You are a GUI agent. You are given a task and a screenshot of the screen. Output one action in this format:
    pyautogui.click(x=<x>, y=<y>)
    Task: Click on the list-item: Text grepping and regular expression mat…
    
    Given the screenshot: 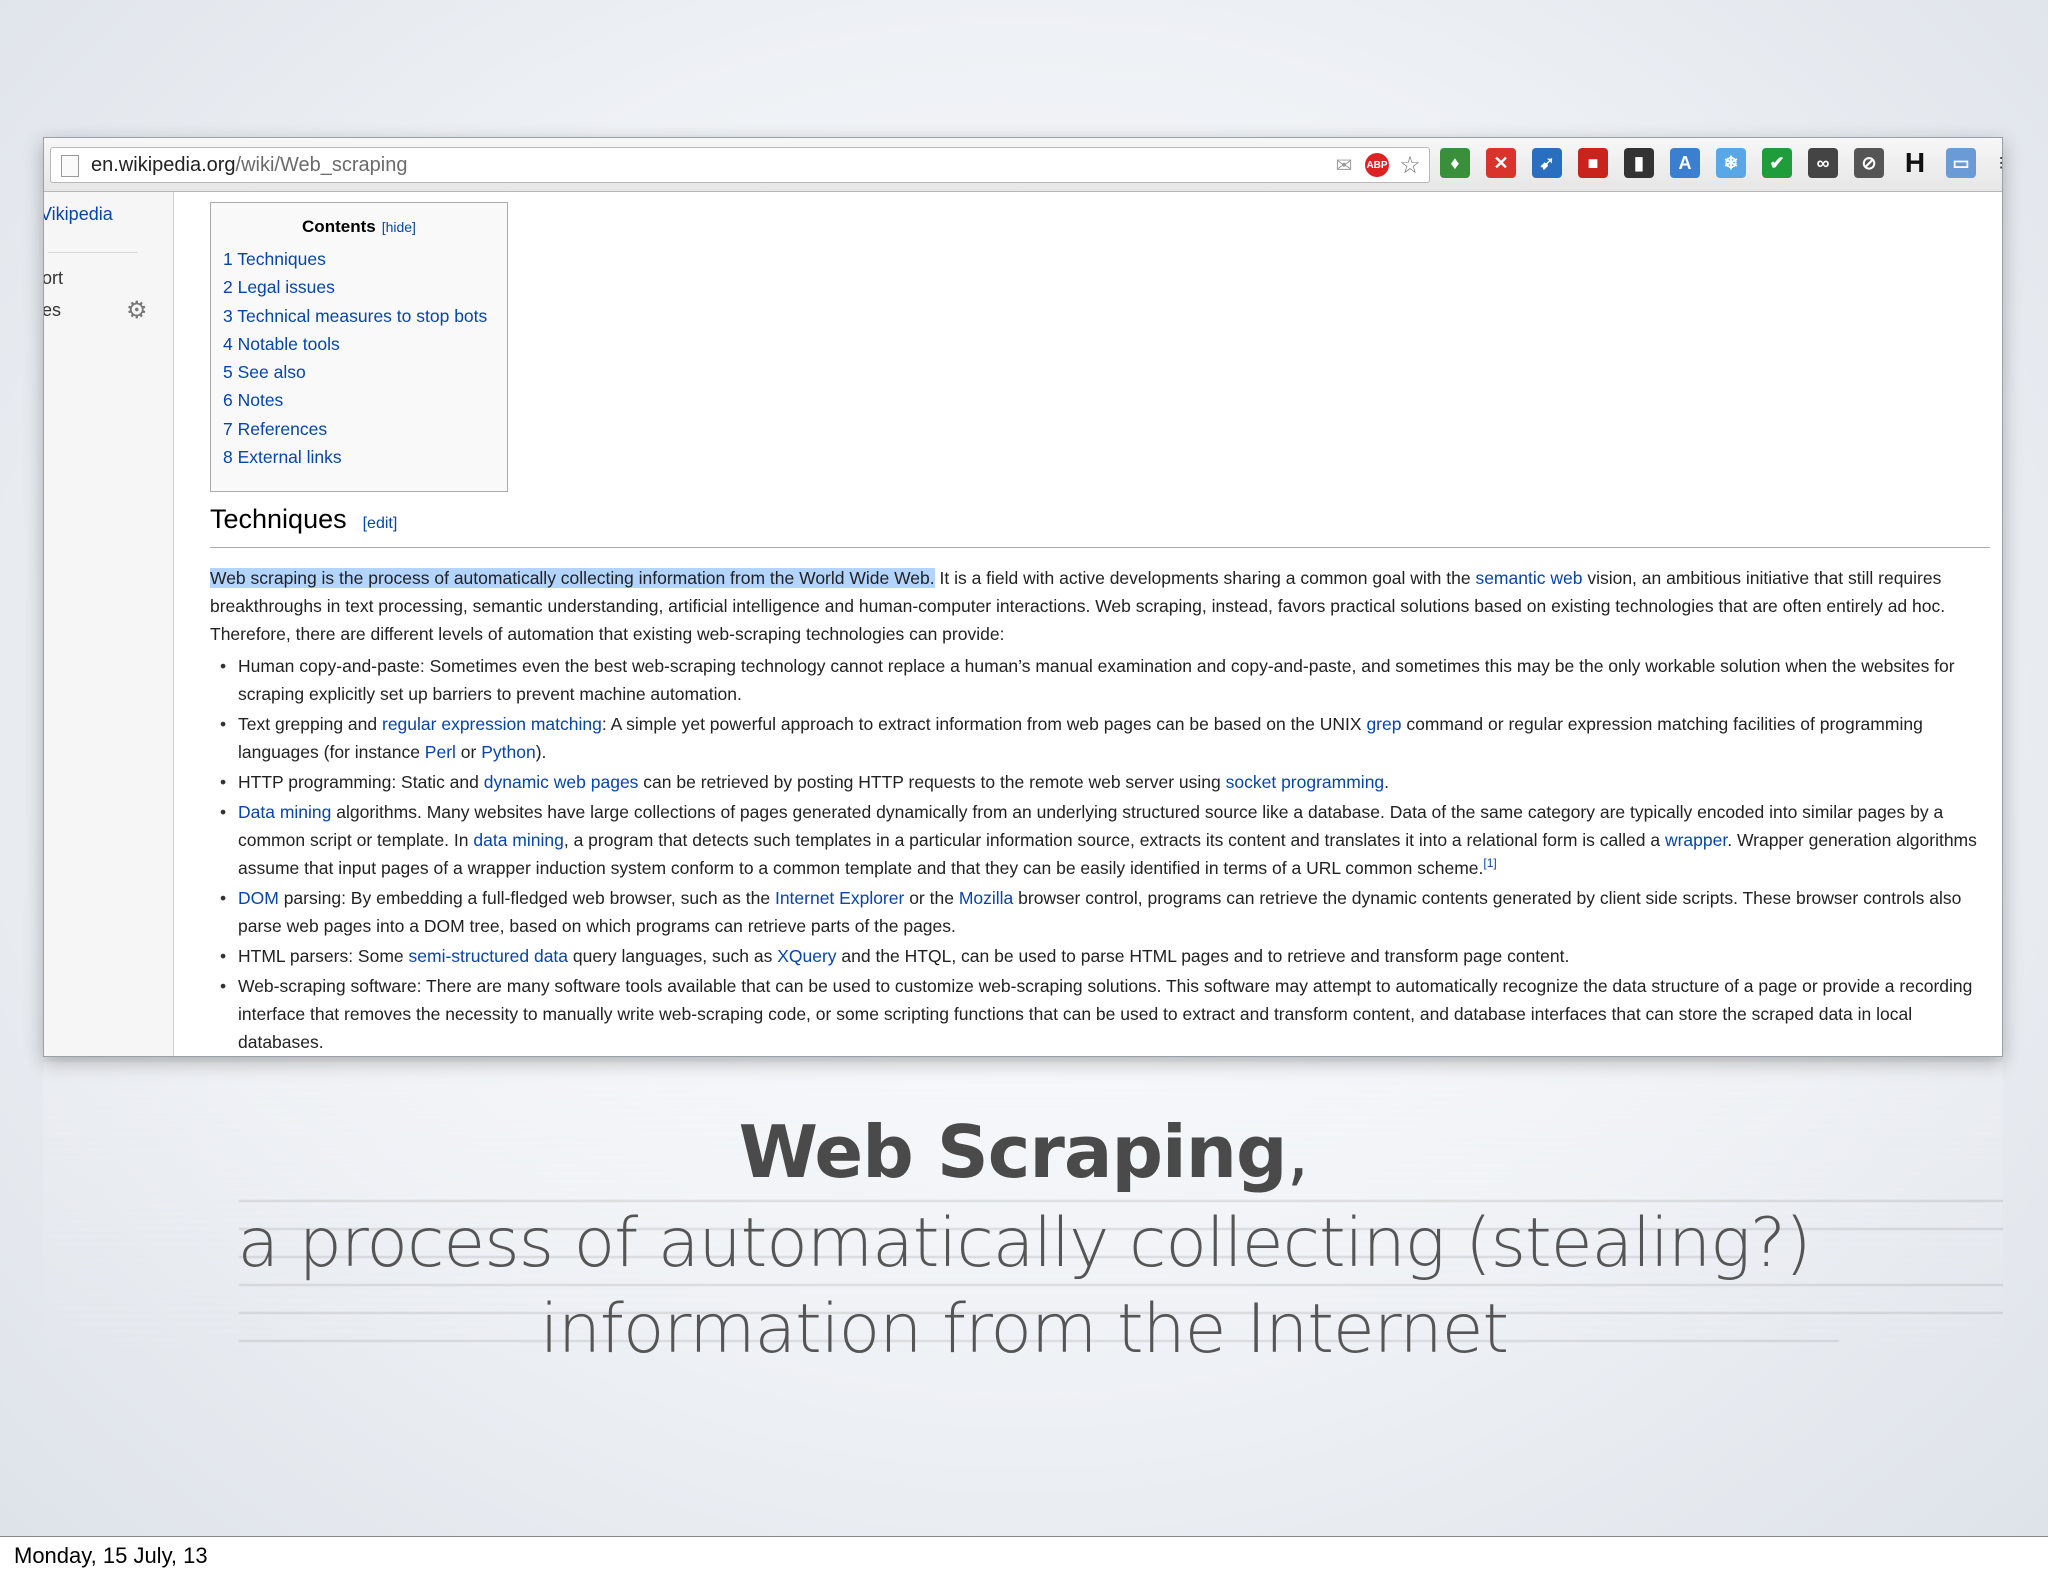 What is the action you would take?
    pyautogui.click(x=1100, y=738)
    